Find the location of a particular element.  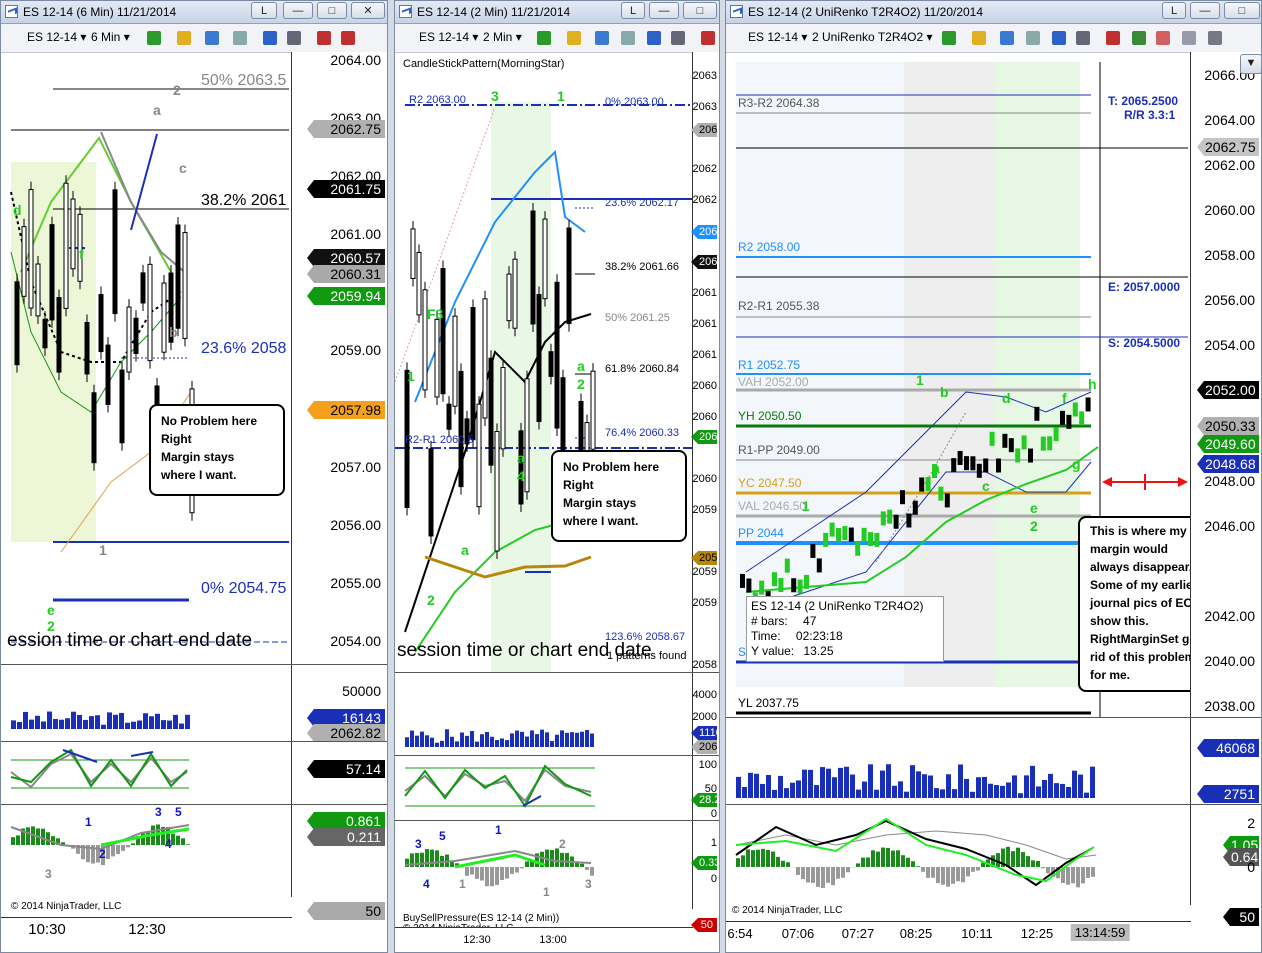

fib-label: 50% 2061.25 is located at coordinates (637, 318).